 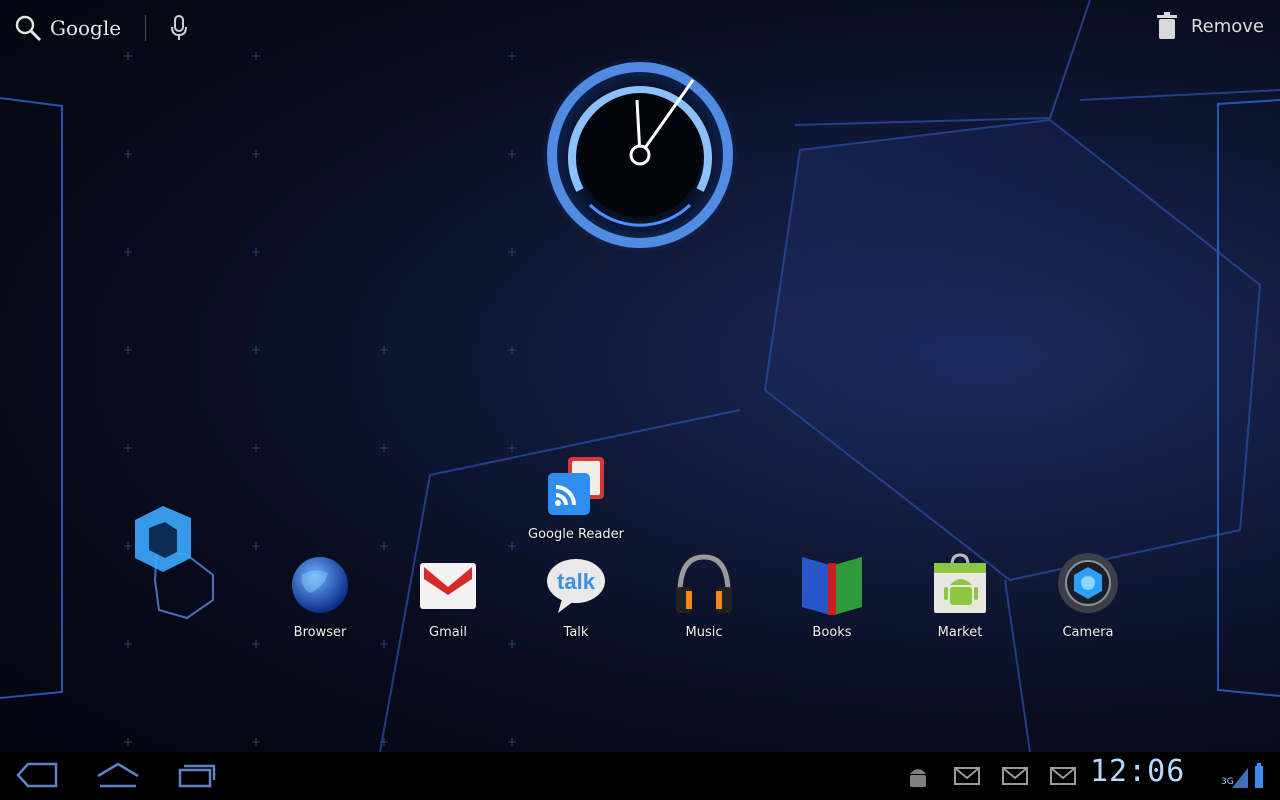 I want to click on google-search-bar: Google, so click(x=101, y=28).